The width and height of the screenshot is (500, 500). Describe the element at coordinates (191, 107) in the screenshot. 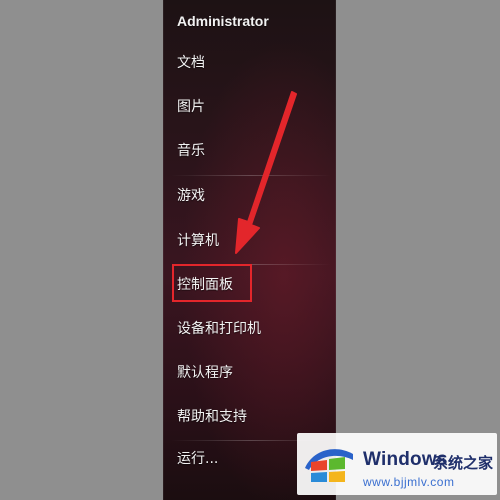

I see `menu-item-pictures: 图片` at that location.